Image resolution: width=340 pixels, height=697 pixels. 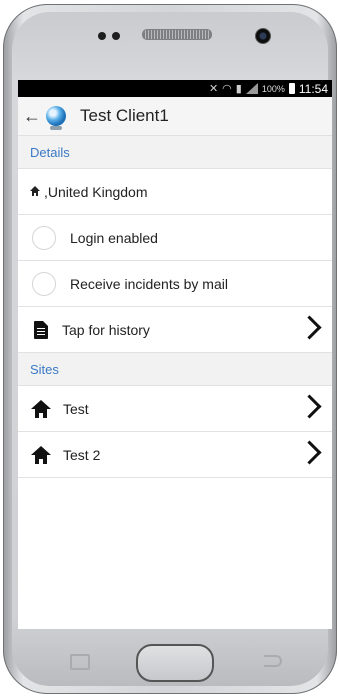 I want to click on page-title: Test Client1, so click(x=124, y=115).